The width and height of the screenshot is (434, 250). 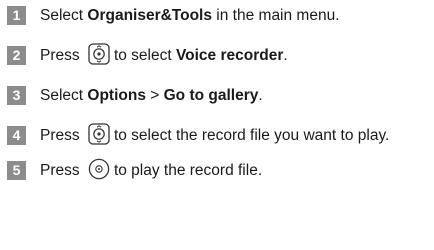 I want to click on step-2: 2 Press to select Voice recorder., so click(x=217, y=54).